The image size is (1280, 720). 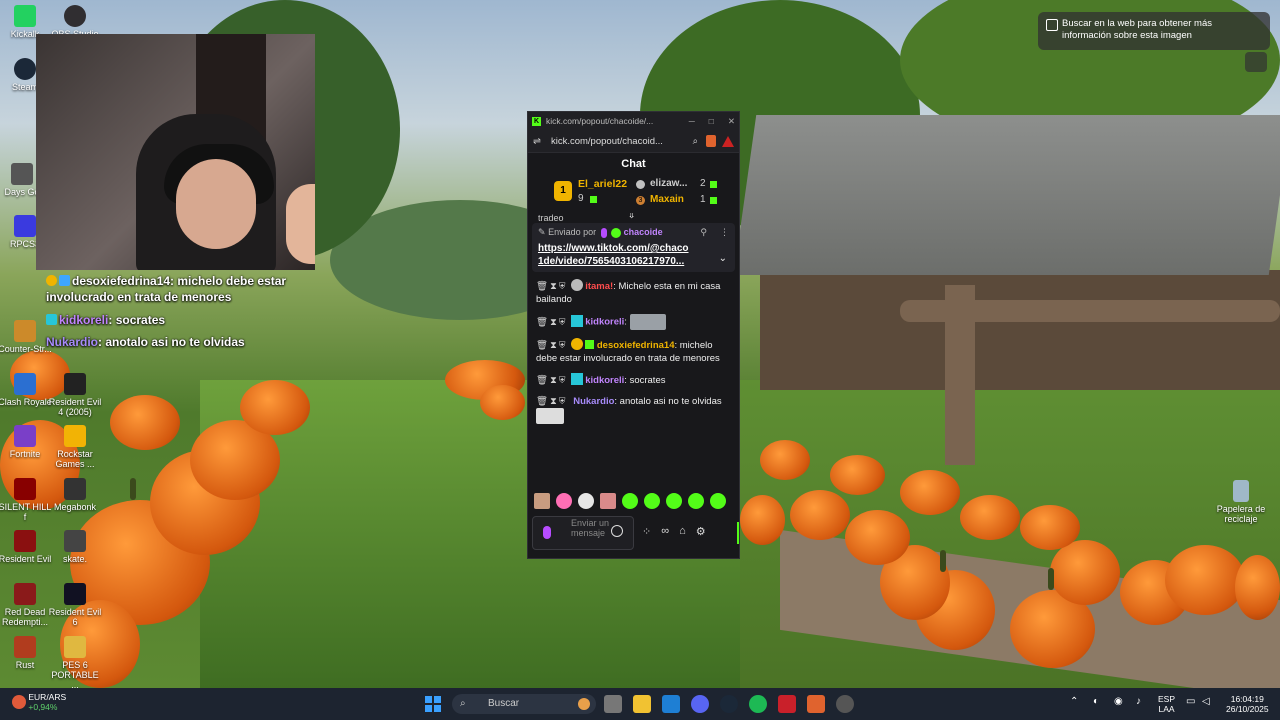 What do you see at coordinates (542, 501) in the screenshot?
I see `emote-face-icon` at bounding box center [542, 501].